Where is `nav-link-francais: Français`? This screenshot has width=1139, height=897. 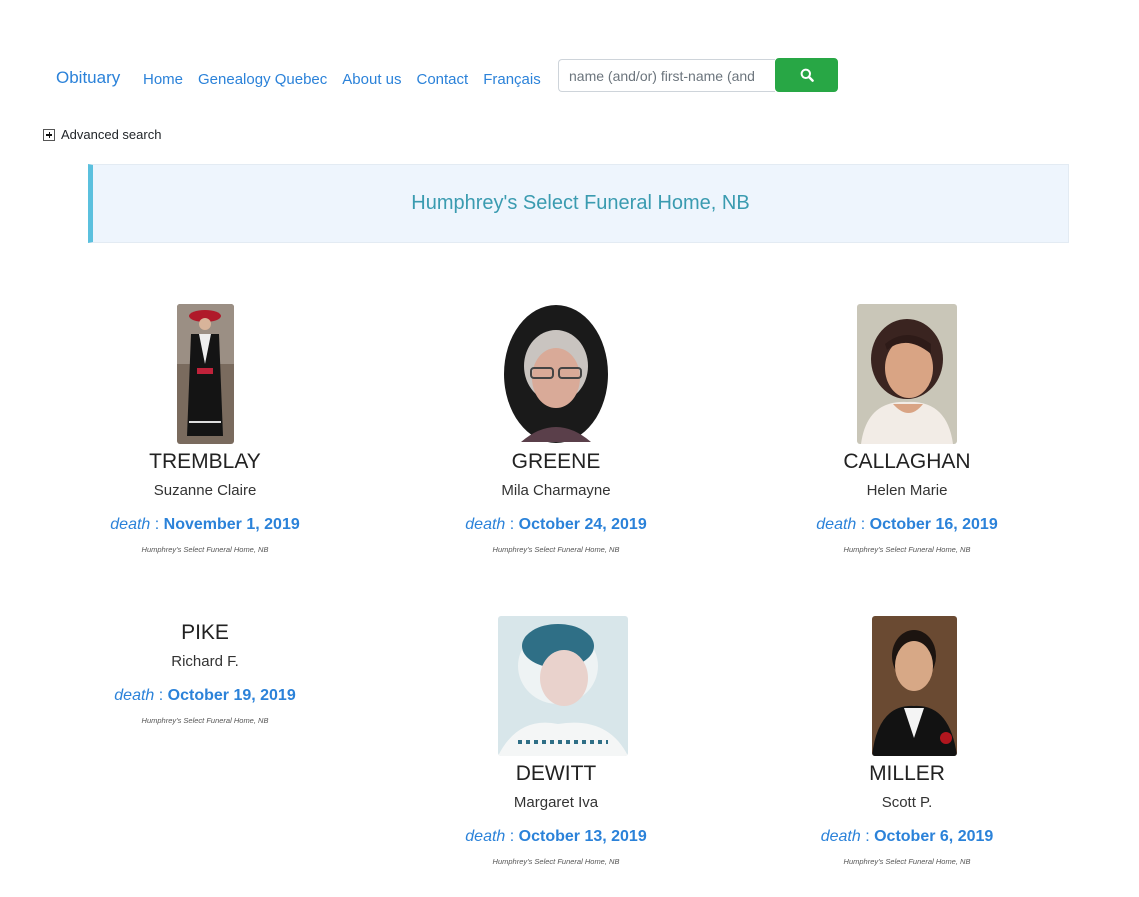
nav-link-francais: Français is located at coordinates (512, 79).